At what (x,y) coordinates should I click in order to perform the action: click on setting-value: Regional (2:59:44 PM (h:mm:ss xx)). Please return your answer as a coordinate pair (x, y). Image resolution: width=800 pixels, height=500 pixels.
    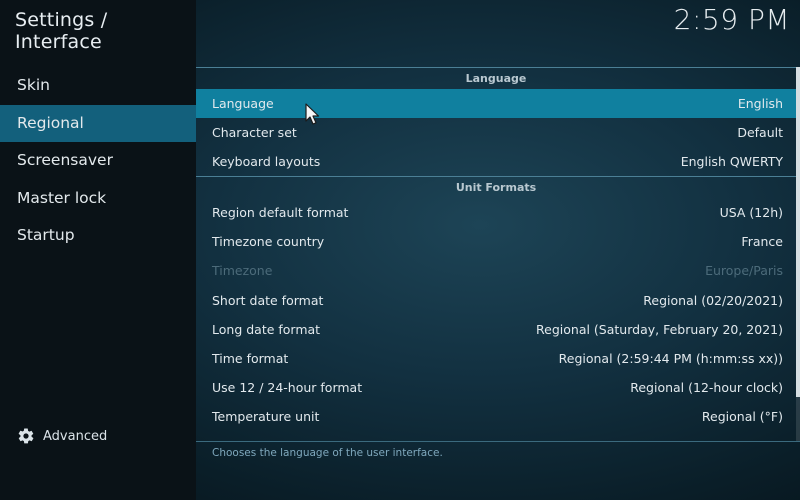
    Looking at the image, I should click on (670, 358).